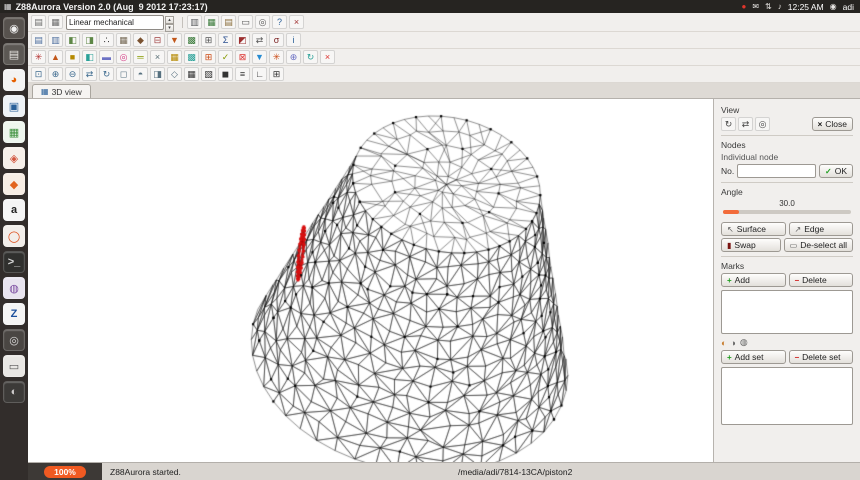 The image size is (860, 480). What do you see at coordinates (14, 314) in the screenshot?
I see `z88aurora-icon: Z` at bounding box center [14, 314].